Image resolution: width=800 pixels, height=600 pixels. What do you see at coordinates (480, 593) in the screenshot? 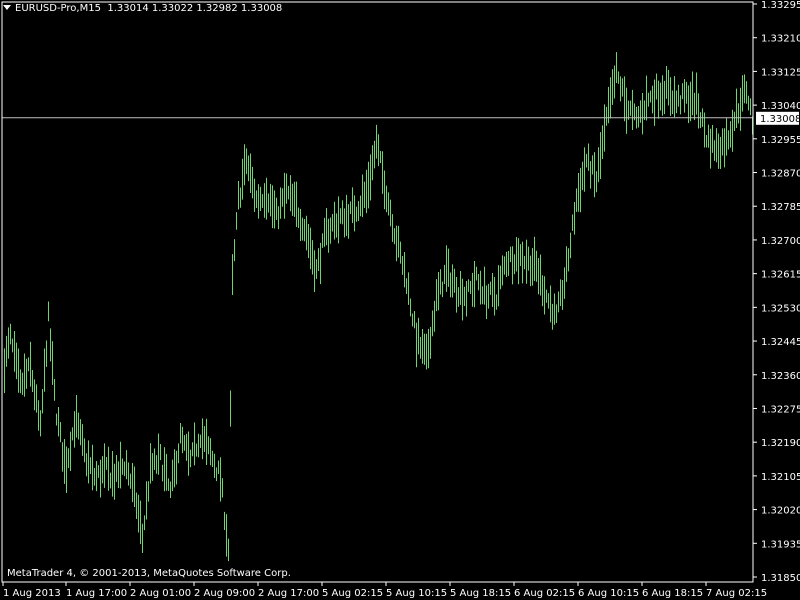
I see `x-tick-label: 5 Aug 18:15` at bounding box center [480, 593].